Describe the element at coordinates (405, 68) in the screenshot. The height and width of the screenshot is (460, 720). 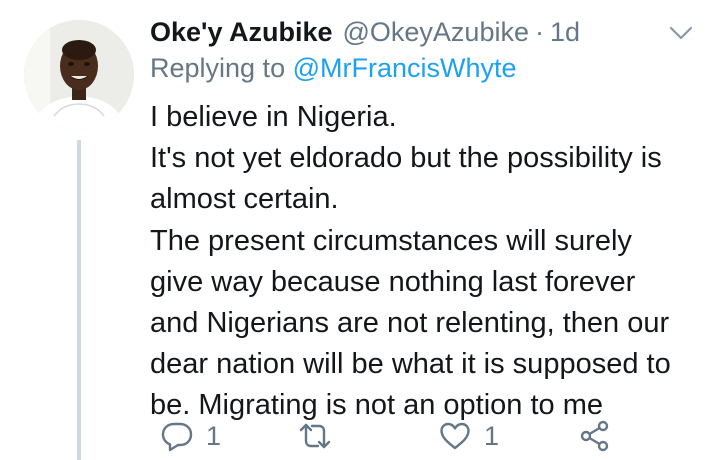
I see `replying-to-mention: @MrFrancisWhyte` at that location.